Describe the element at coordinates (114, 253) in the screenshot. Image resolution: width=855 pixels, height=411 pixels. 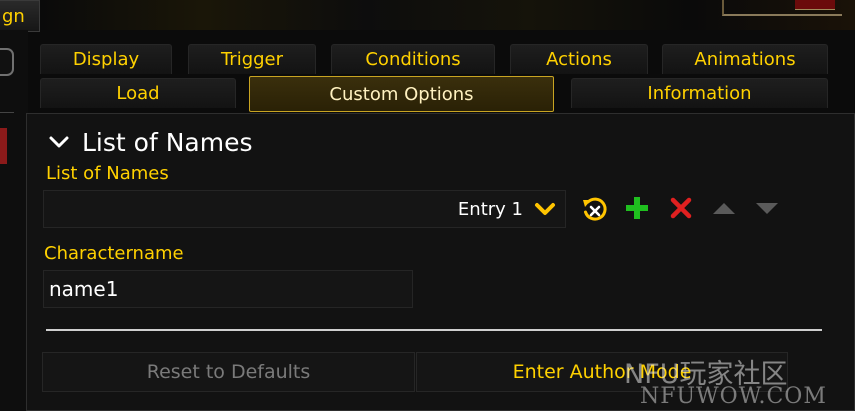
I see `charactername-label: Charactername` at that location.